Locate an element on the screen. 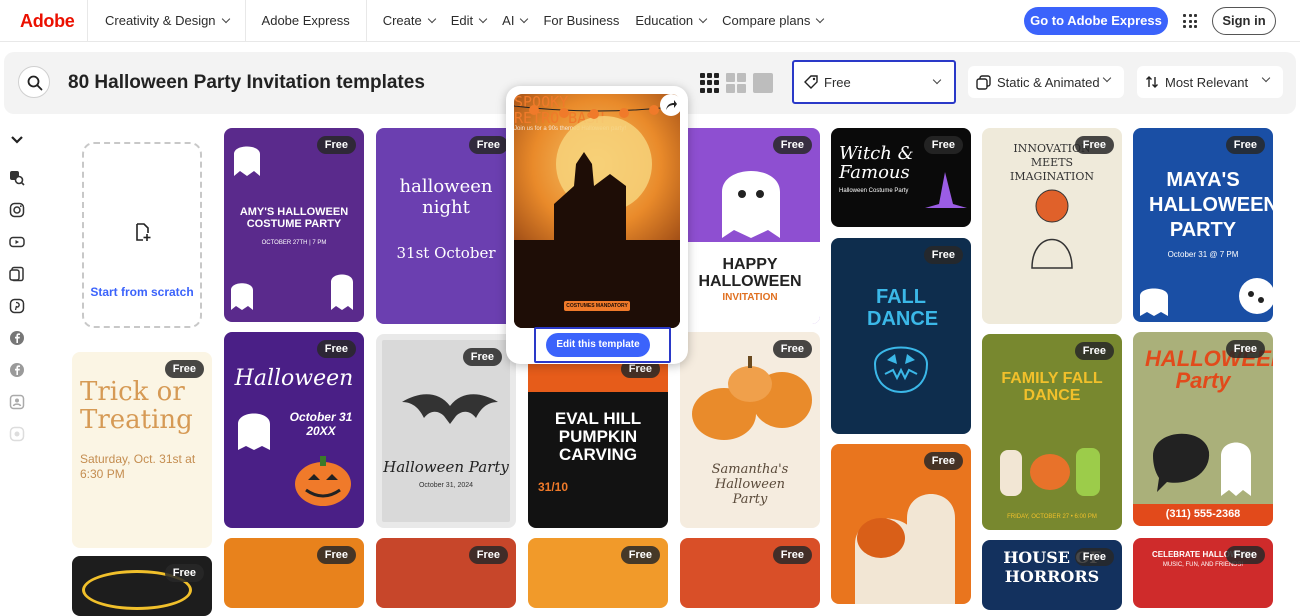 This screenshot has width=1300, height=616. small-grid-view-icon is located at coordinates (710, 83).